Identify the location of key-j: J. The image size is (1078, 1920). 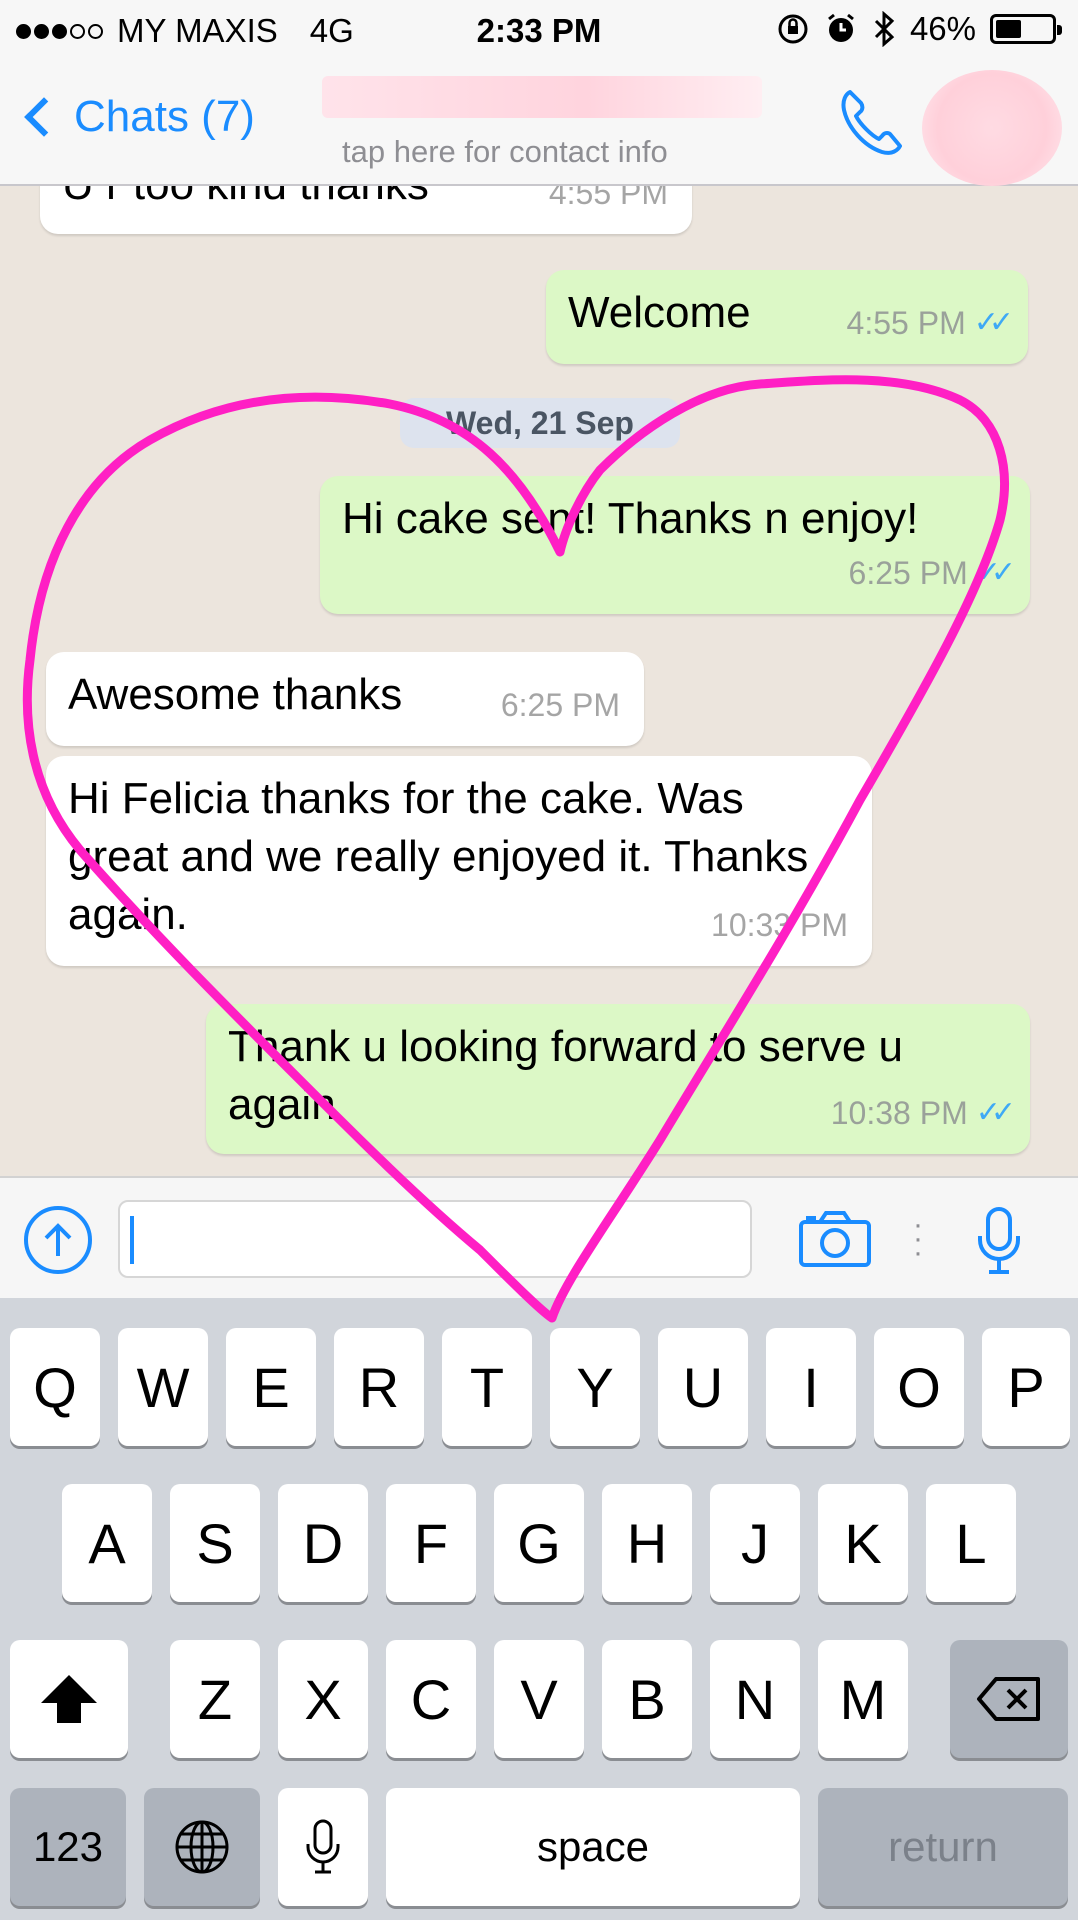
(755, 1543).